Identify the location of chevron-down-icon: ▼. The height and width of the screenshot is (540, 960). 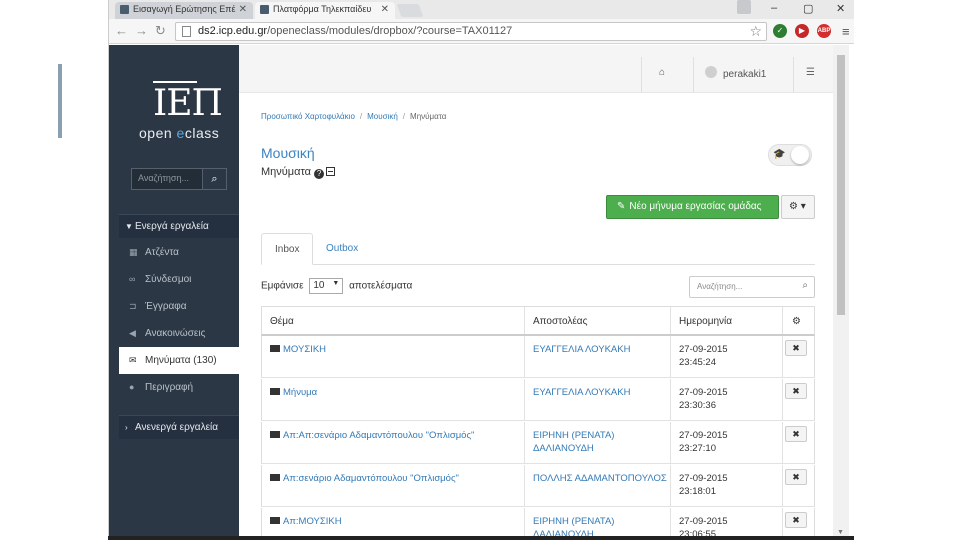
(129, 226).